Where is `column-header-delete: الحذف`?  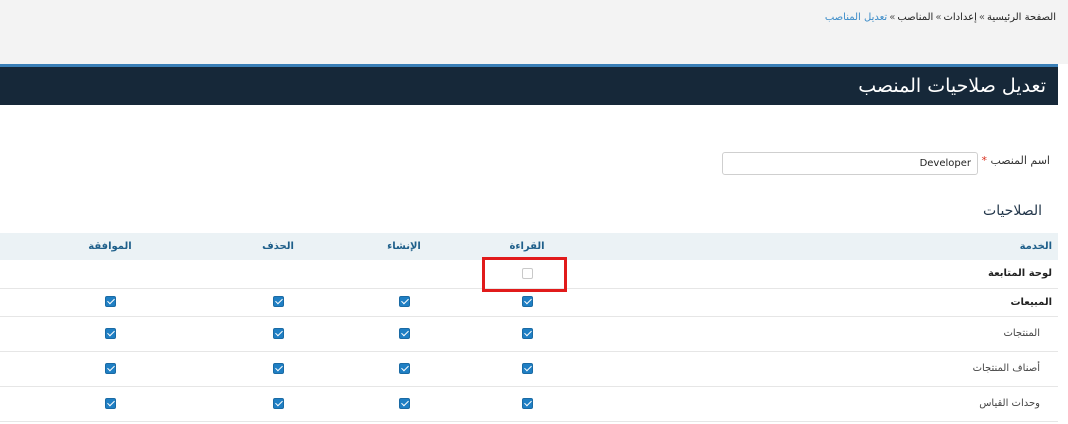 column-header-delete: الحذف is located at coordinates (278, 246).